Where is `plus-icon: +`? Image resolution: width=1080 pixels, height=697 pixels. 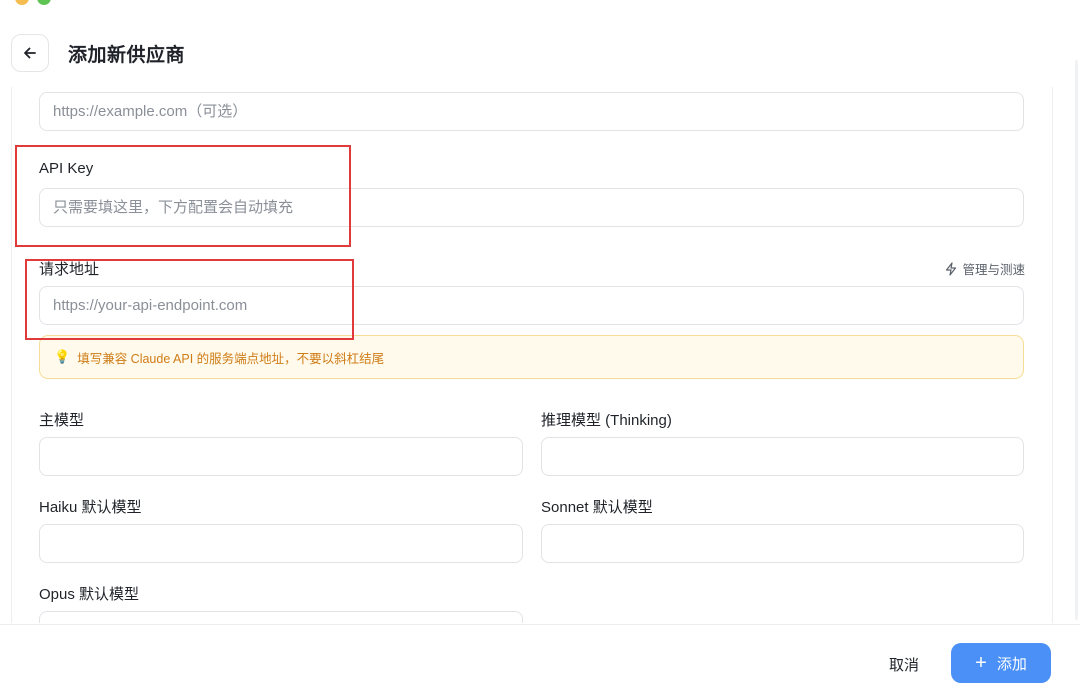
plus-icon: + is located at coordinates (981, 663).